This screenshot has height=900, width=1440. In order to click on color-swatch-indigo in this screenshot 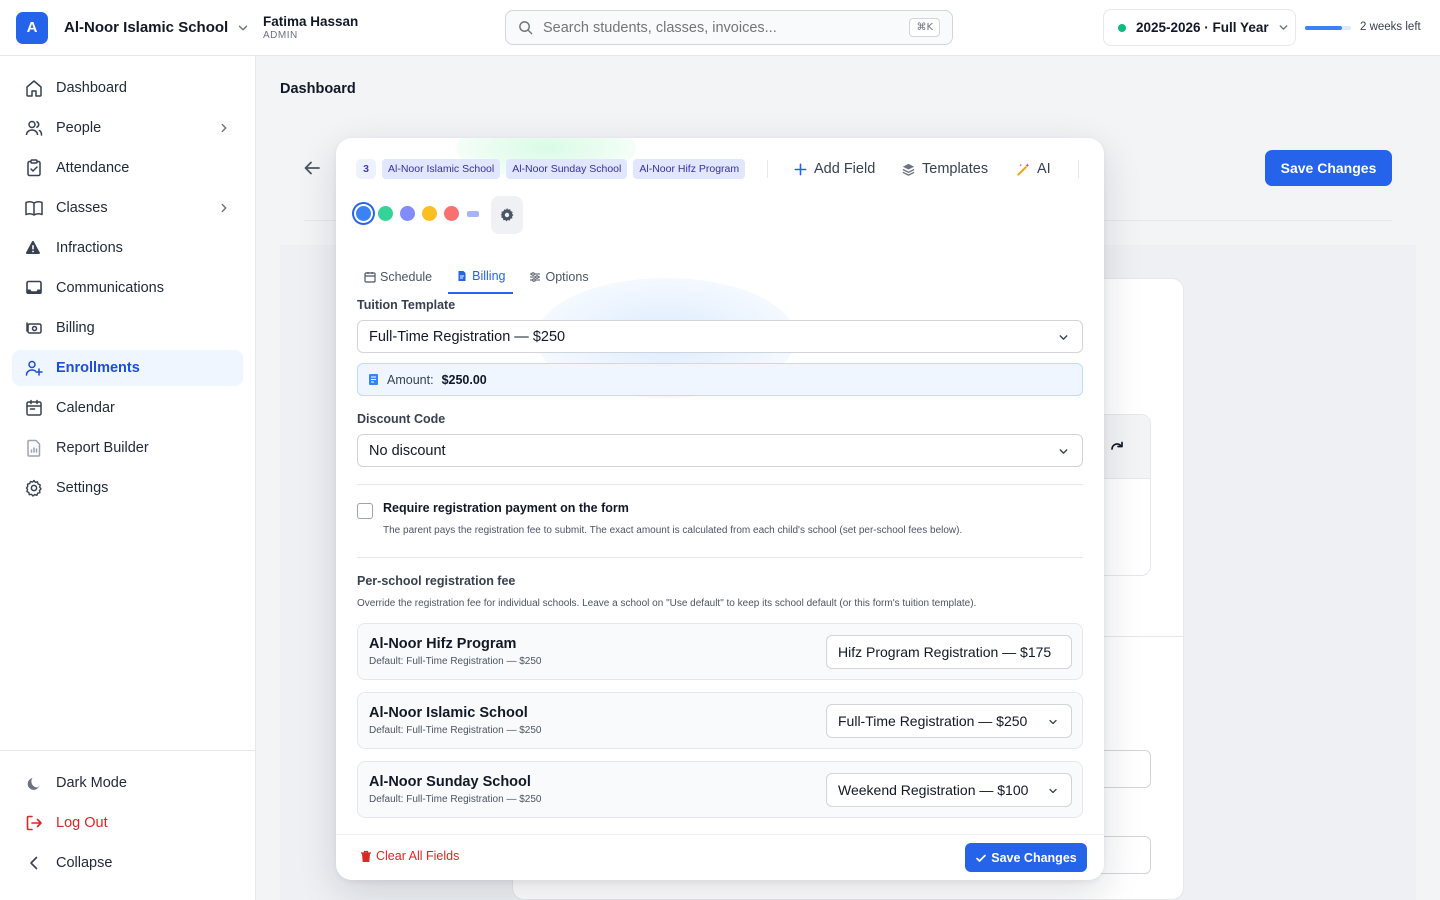, I will do `click(407, 213)`.